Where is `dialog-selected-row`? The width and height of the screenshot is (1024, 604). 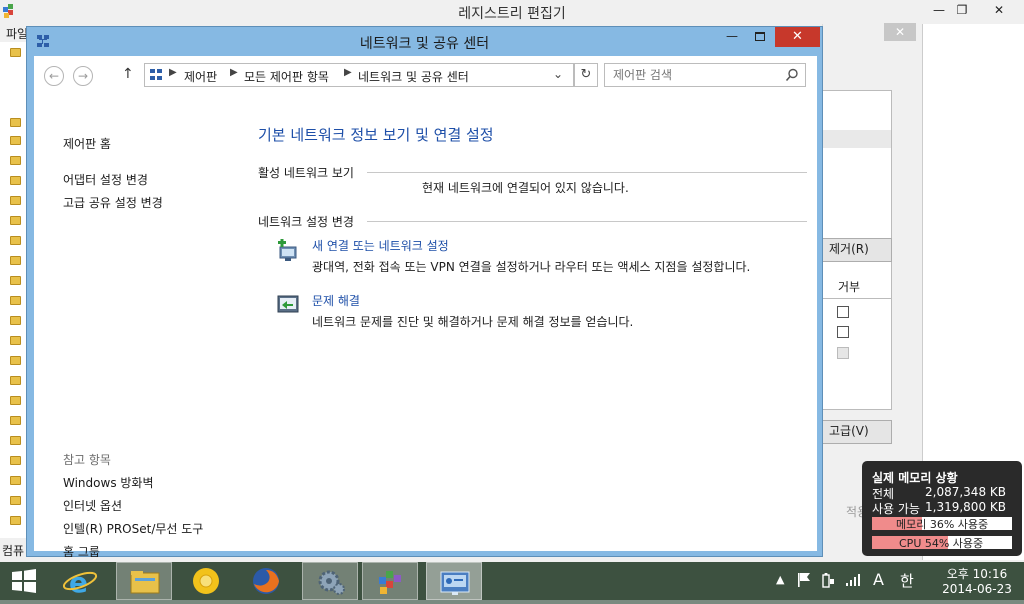
dialog-selected-row is located at coordinates (857, 139).